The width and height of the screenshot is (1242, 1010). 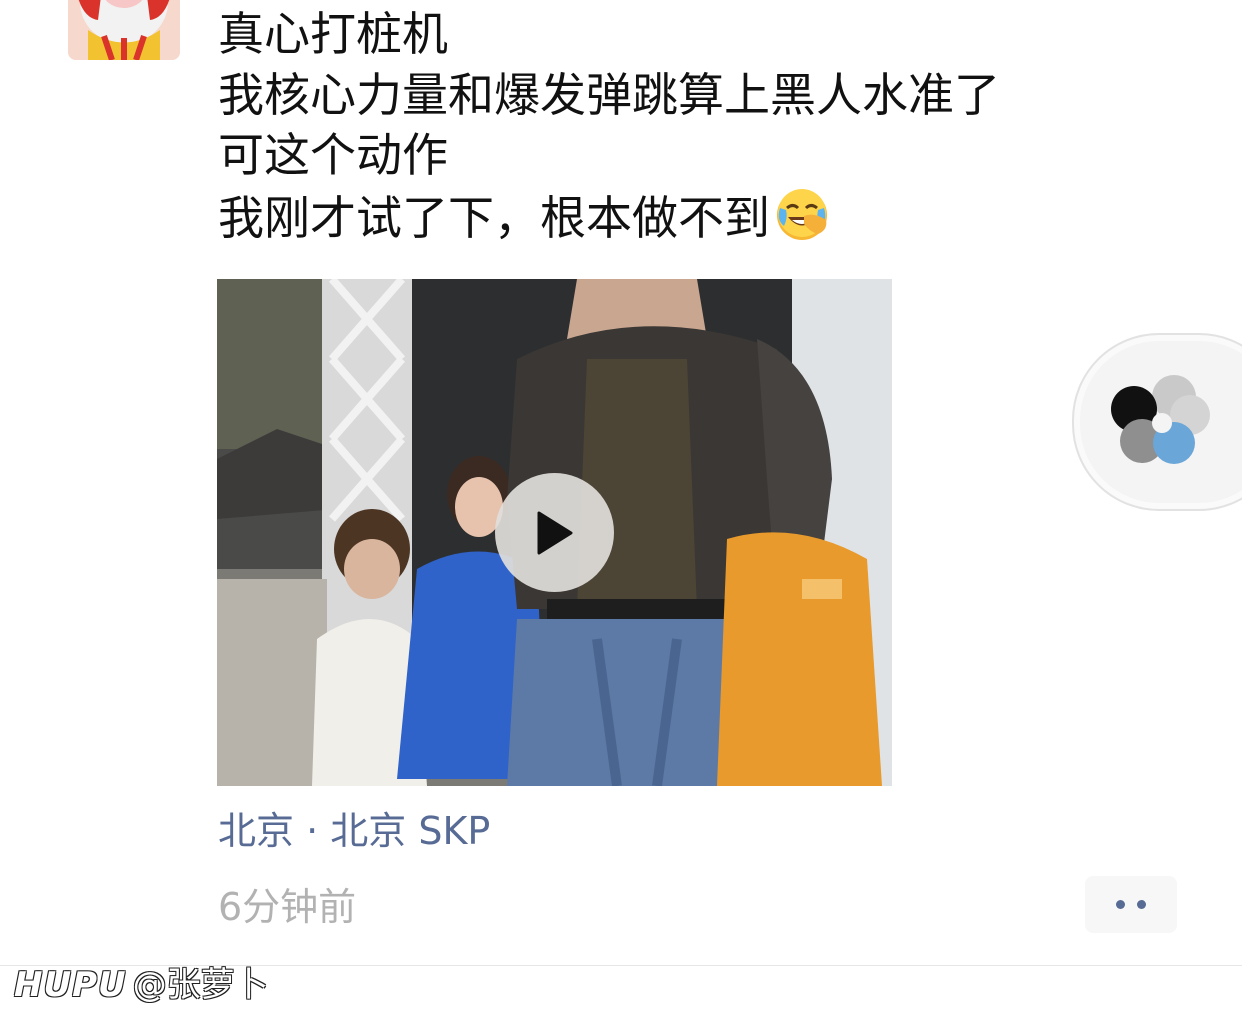 I want to click on avatar, so click(x=124, y=30).